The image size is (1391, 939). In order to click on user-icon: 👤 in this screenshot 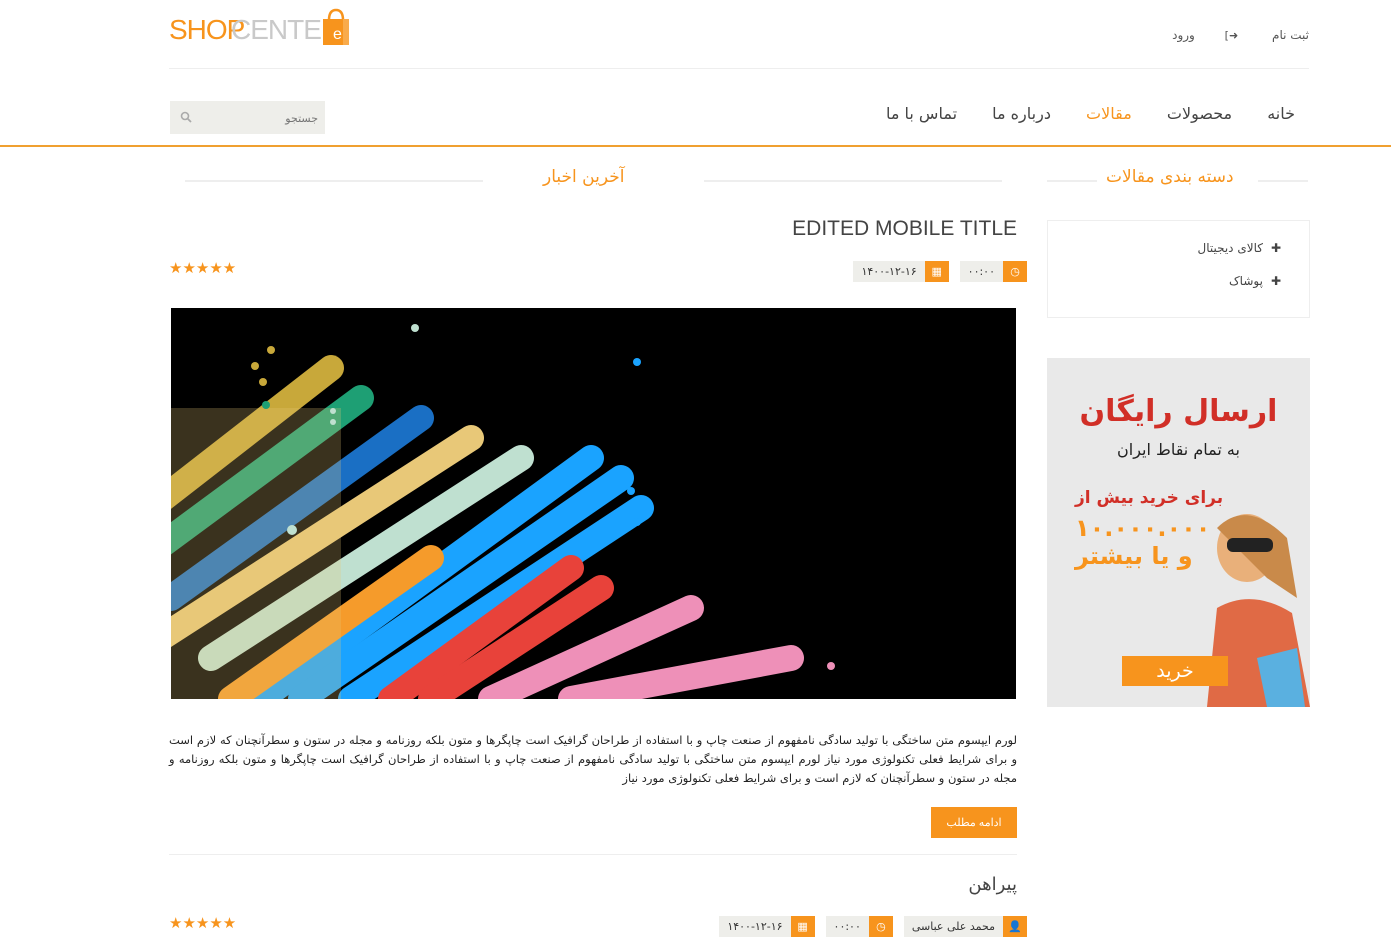, I will do `click(1015, 926)`.